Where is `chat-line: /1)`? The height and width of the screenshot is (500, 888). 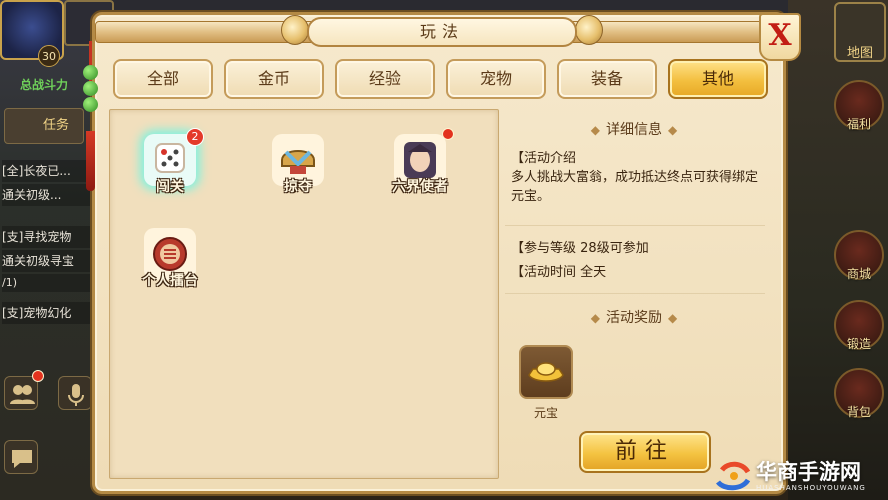 chat-line: /1) is located at coordinates (49, 283).